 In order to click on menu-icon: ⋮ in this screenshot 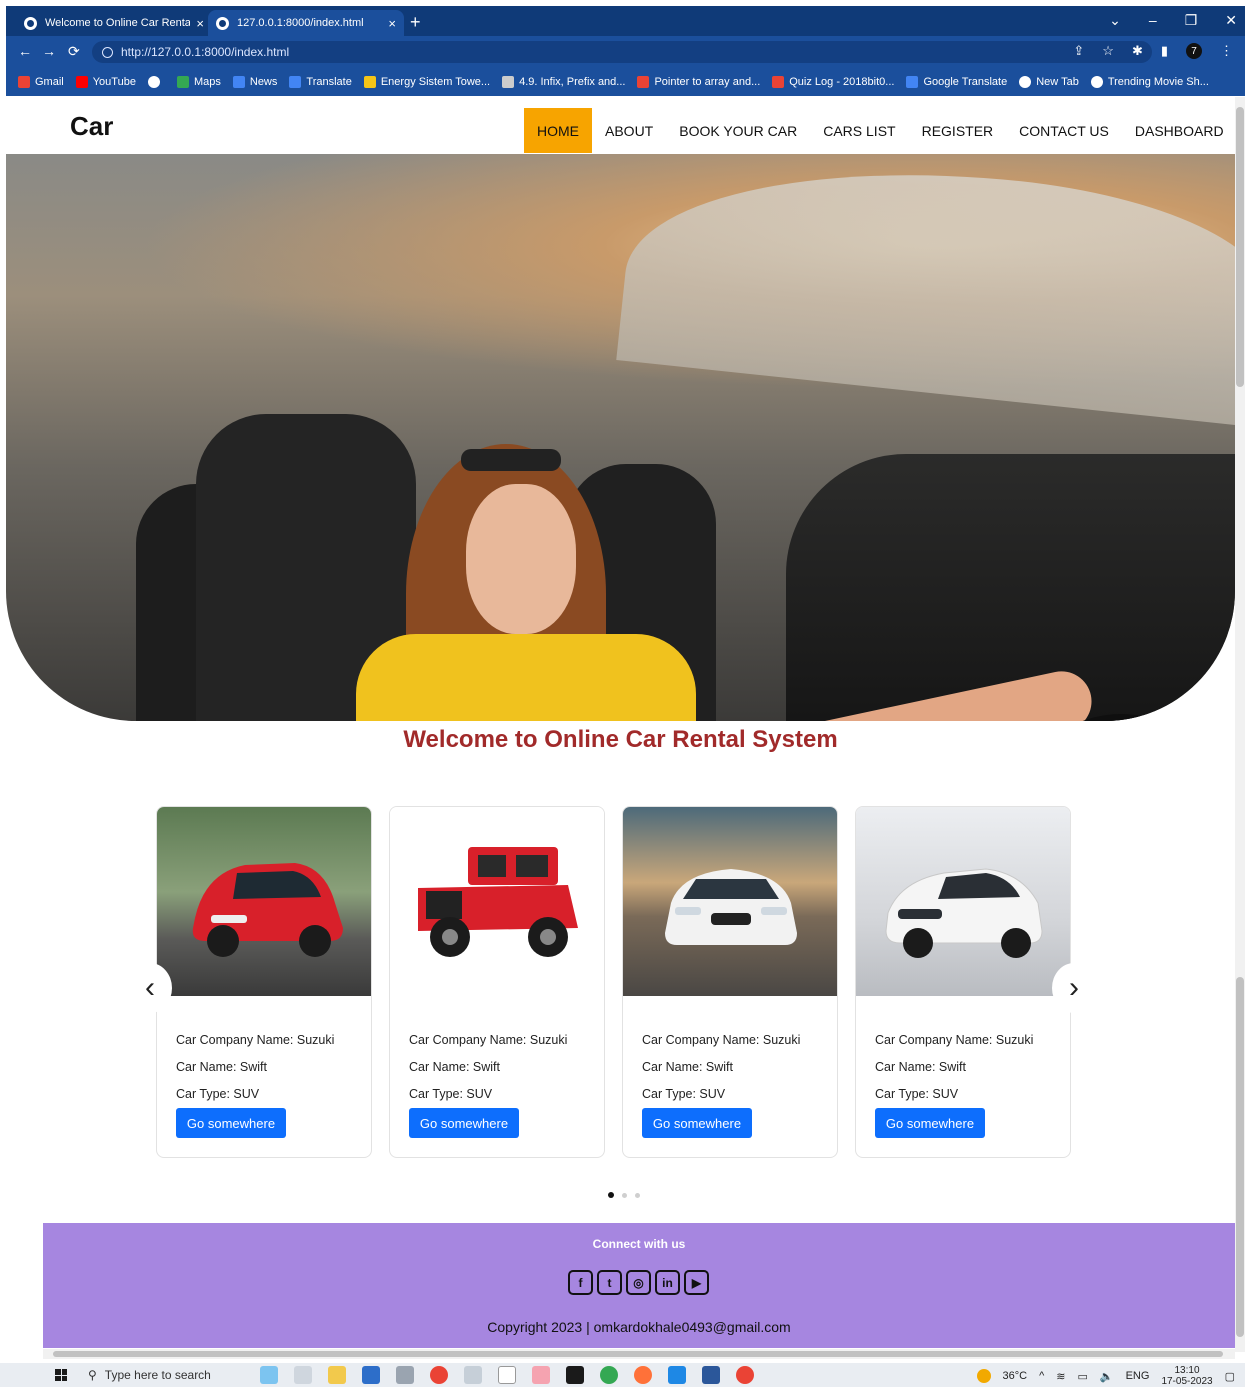, I will do `click(1226, 51)`.